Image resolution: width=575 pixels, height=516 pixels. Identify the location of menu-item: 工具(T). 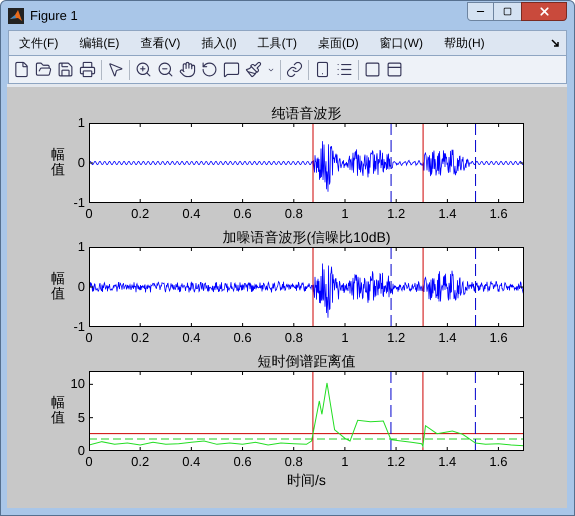
(277, 43).